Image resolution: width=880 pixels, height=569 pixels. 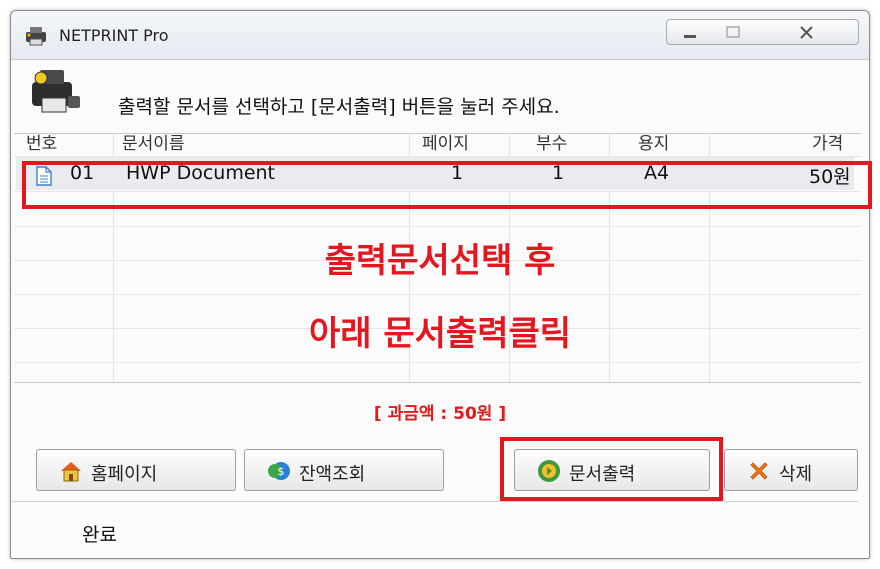 What do you see at coordinates (430, 92) in the screenshot?
I see `instruction-area: 출력할 문서를 선택하고 [문서출력] 버튼을 눌러 주세요.` at bounding box center [430, 92].